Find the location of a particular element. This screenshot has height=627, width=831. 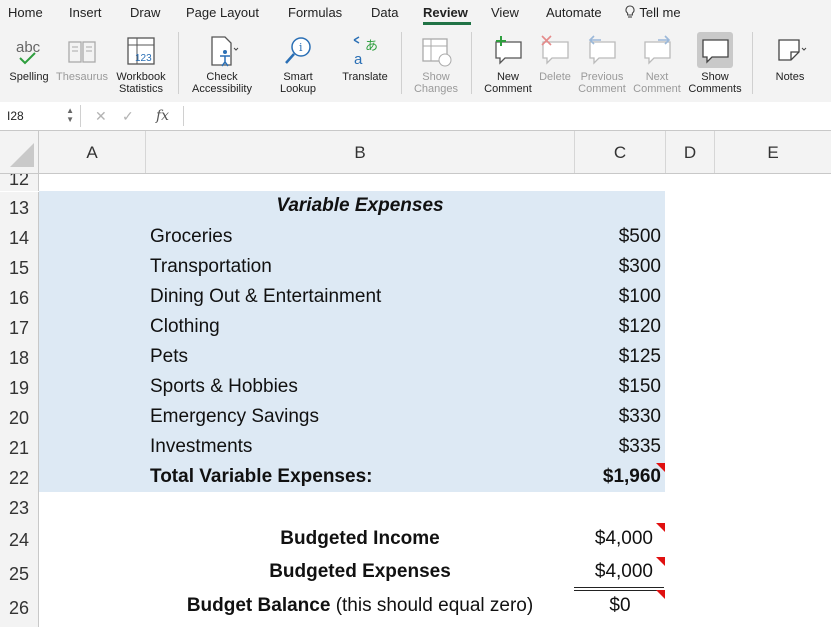

tab-formulas: Formulas is located at coordinates (315, 12).